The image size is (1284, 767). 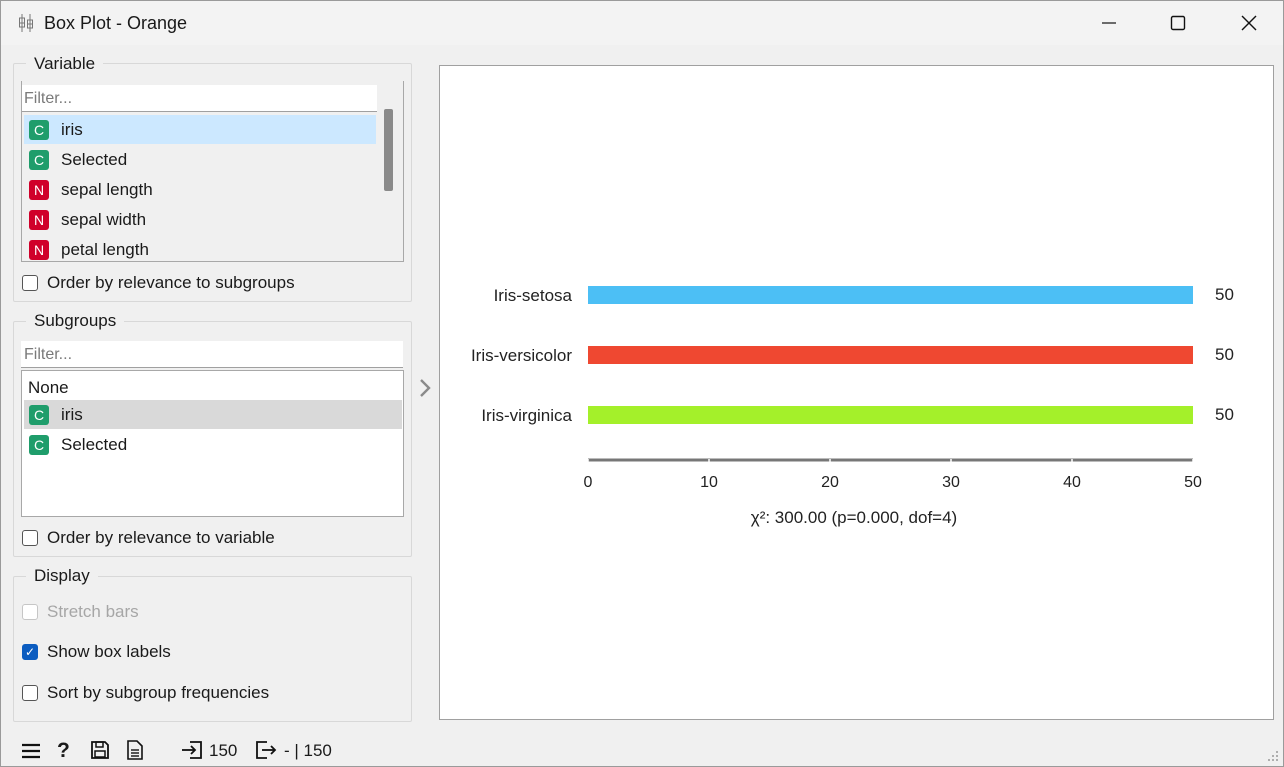 I want to click on checkbox-label: Order by relevance to variable, so click(x=161, y=537).